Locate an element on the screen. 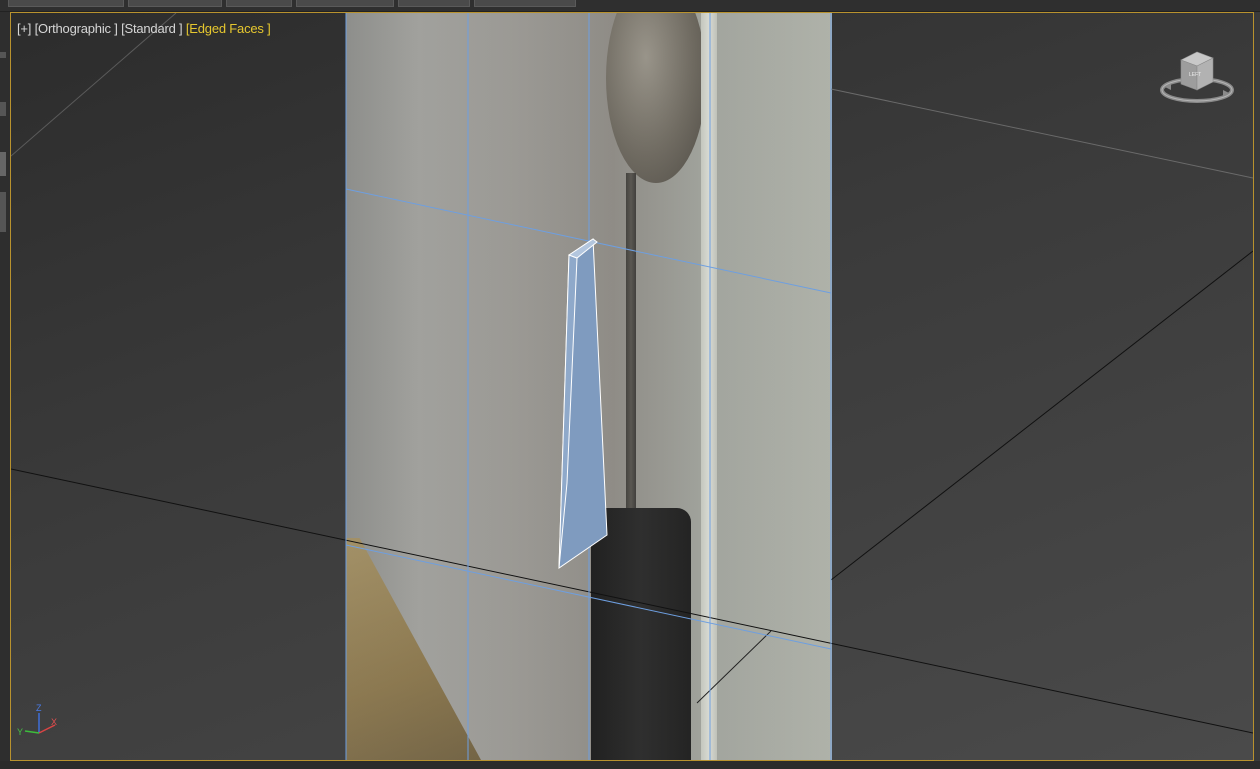  bottom-status-strip is located at coordinates (630, 765).